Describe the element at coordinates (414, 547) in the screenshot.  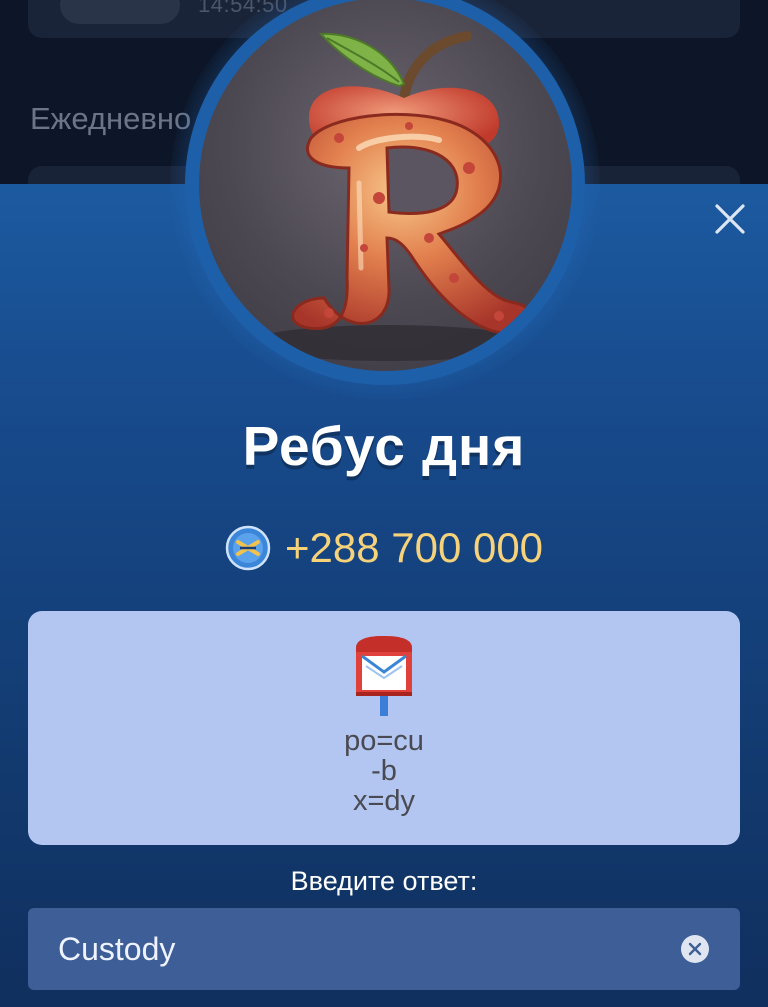
I see `reward-value: +288 700 000` at that location.